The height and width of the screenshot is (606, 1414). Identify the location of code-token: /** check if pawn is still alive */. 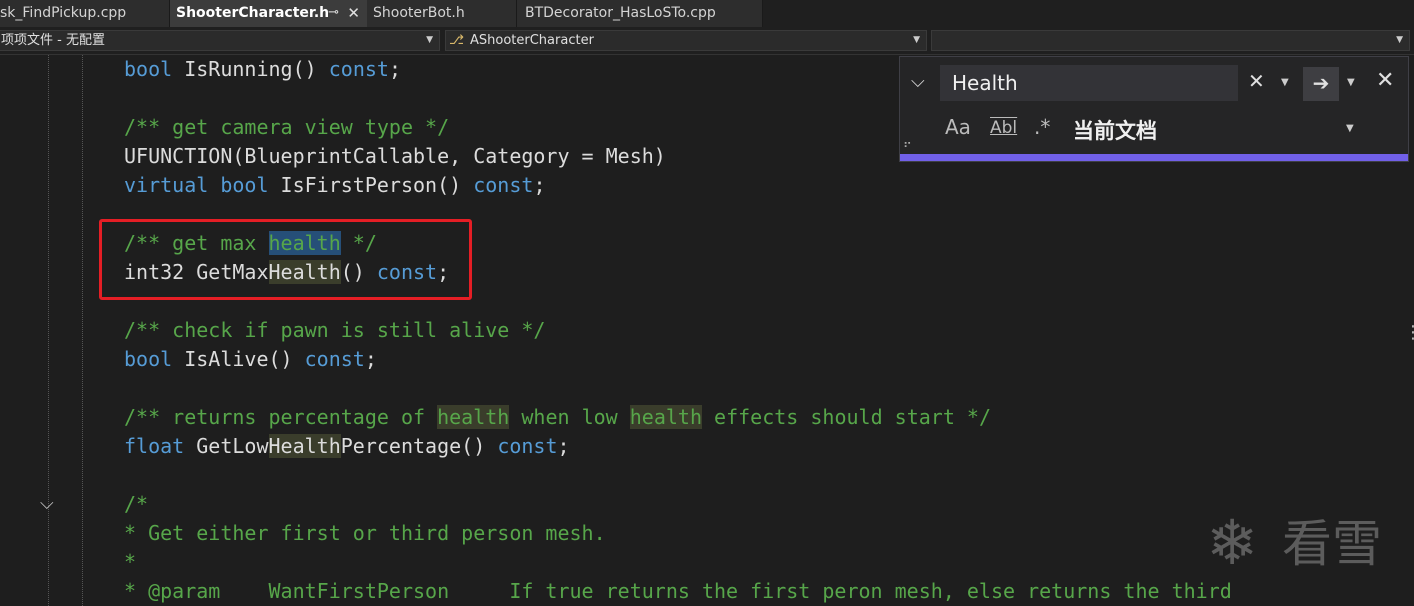
(335, 330).